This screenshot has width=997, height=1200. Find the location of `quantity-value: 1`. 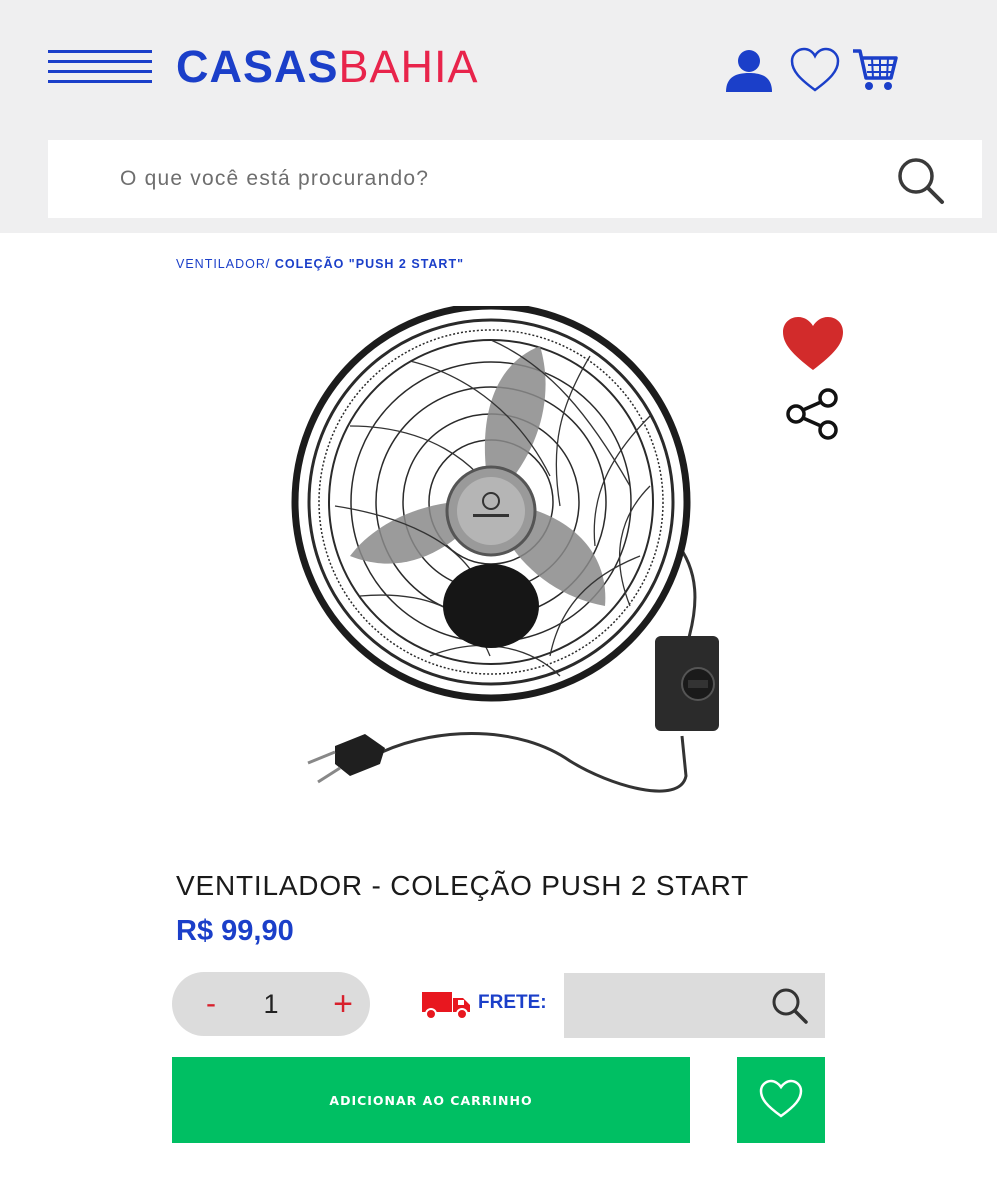

quantity-value: 1 is located at coordinates (271, 1004).